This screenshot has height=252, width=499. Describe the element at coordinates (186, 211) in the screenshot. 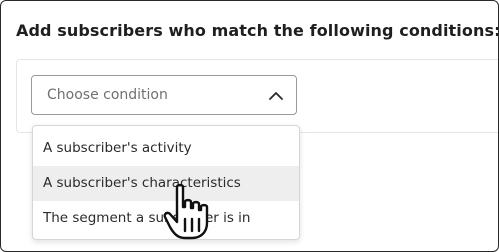

I see `hand-pointer-icon` at that location.